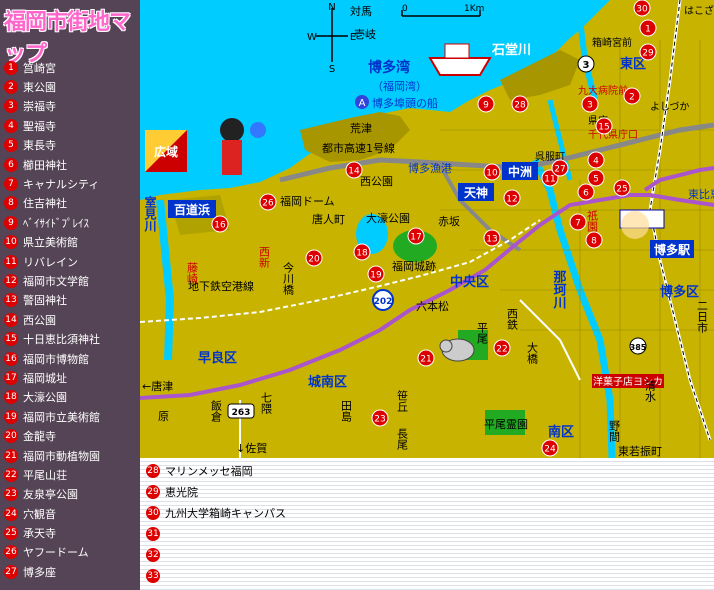 The width and height of the screenshot is (714, 590). Describe the element at coordinates (362, 252) in the screenshot. I see `map-marker-18: 18` at that location.